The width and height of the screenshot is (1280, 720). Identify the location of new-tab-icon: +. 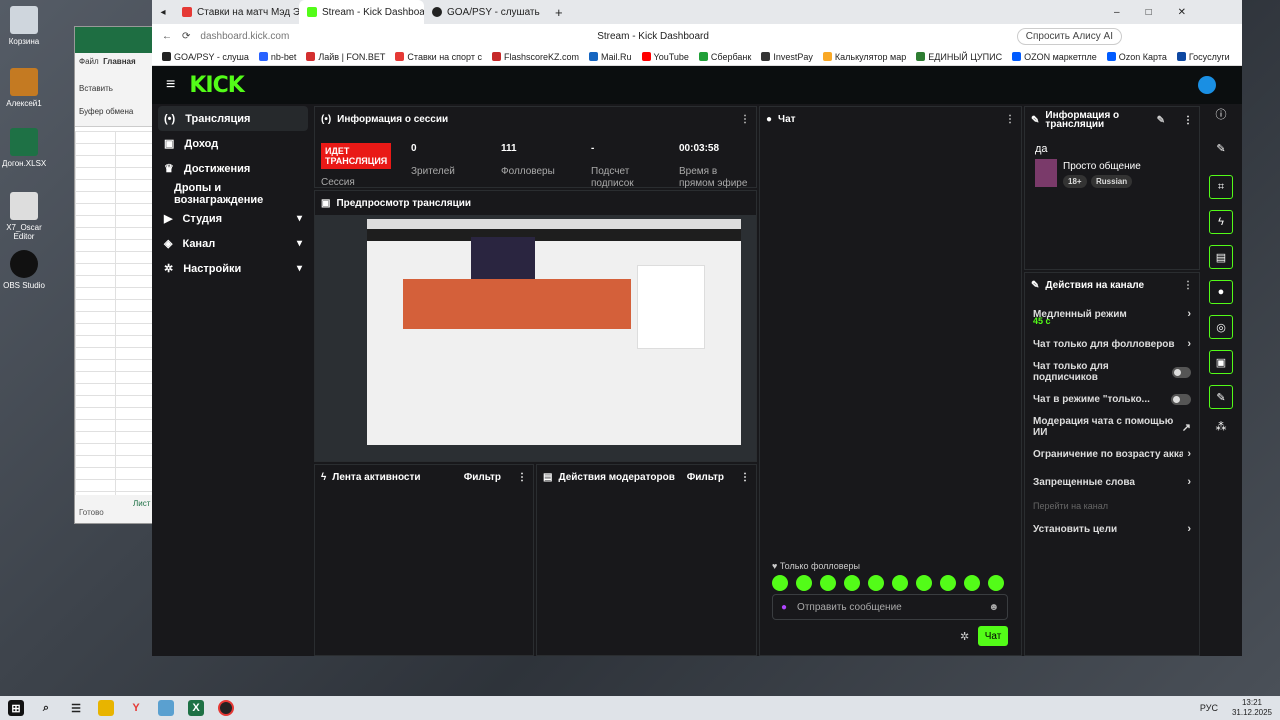
(559, 12).